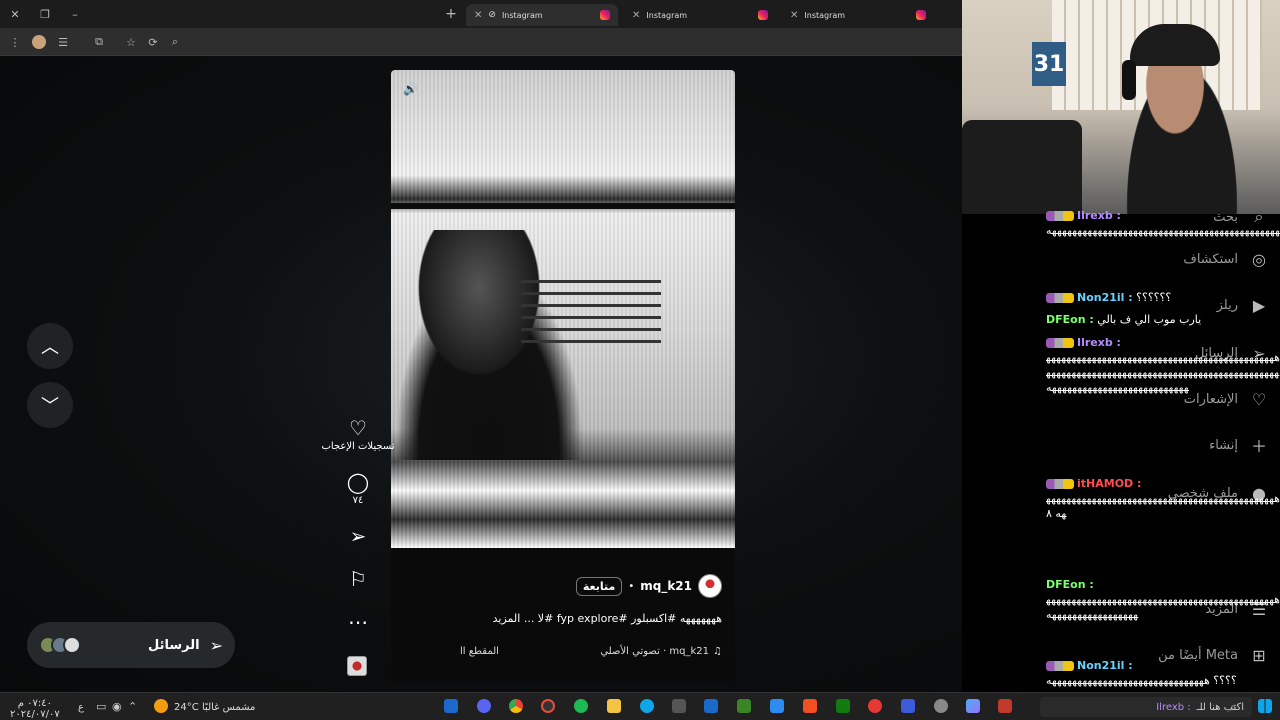  I want to click on author-avatar, so click(710, 586).